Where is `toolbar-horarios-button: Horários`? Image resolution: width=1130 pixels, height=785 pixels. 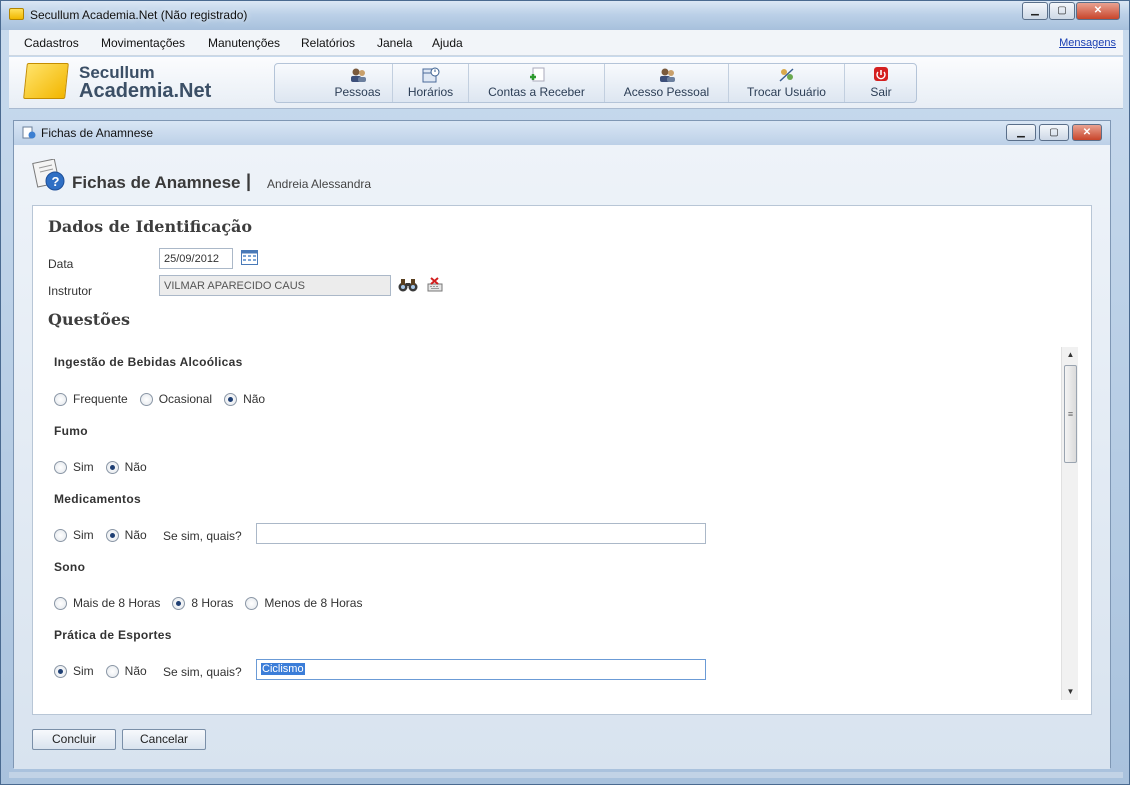
toolbar-horarios-button: Horários is located at coordinates (431, 83).